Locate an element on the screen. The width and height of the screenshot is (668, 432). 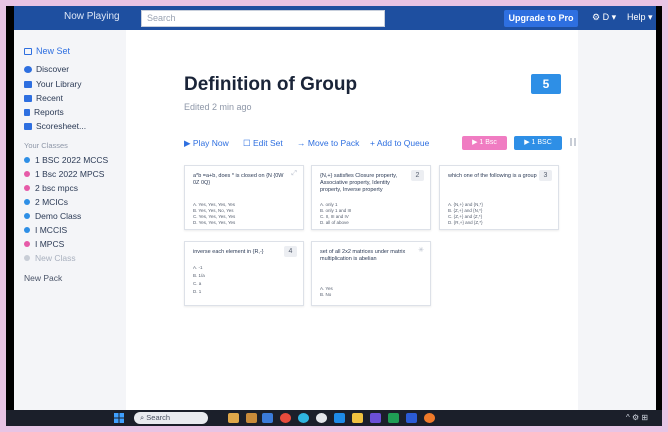
landscape-app-icon is located at coordinates (233, 418).